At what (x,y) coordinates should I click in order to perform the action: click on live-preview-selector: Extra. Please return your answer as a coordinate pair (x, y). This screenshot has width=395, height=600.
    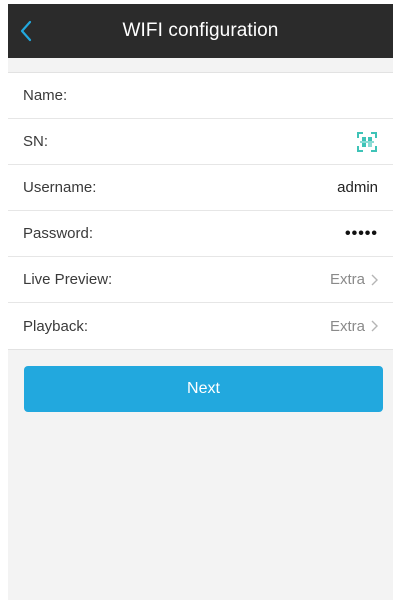
    Looking at the image, I should click on (354, 279).